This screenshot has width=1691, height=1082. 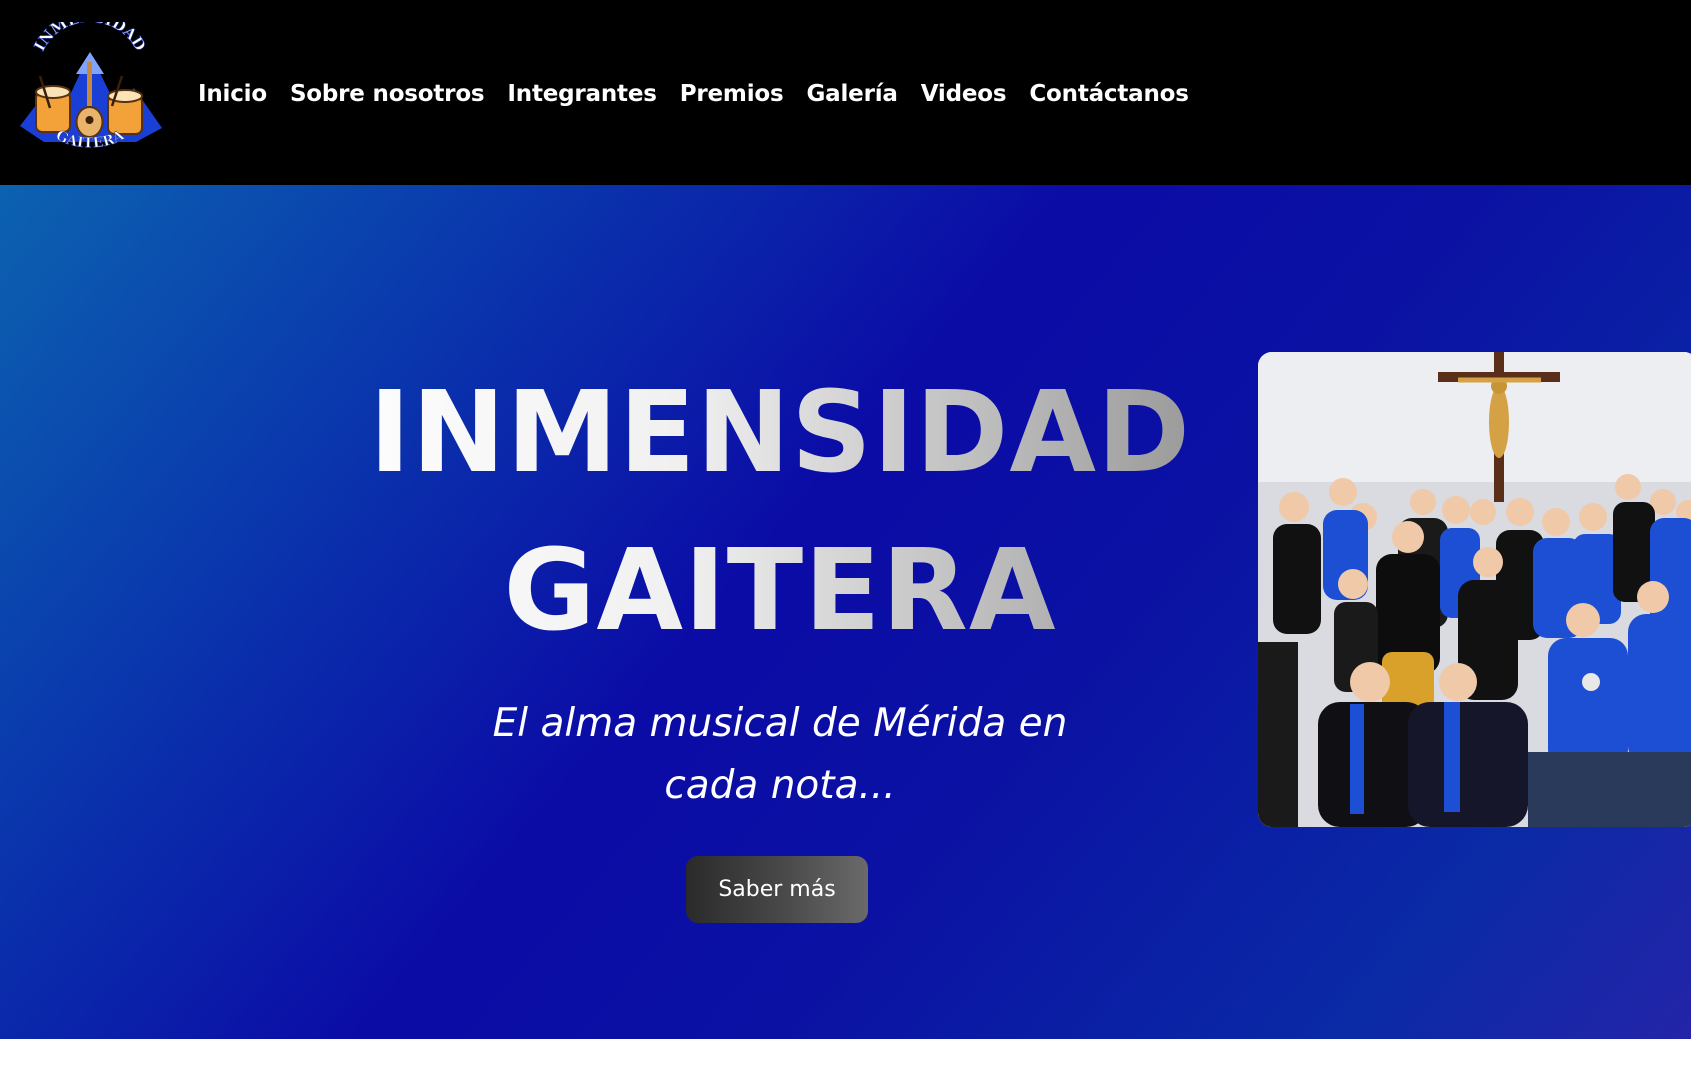 I want to click on nav-item-contactanos: Contáctanos, so click(x=1109, y=94).